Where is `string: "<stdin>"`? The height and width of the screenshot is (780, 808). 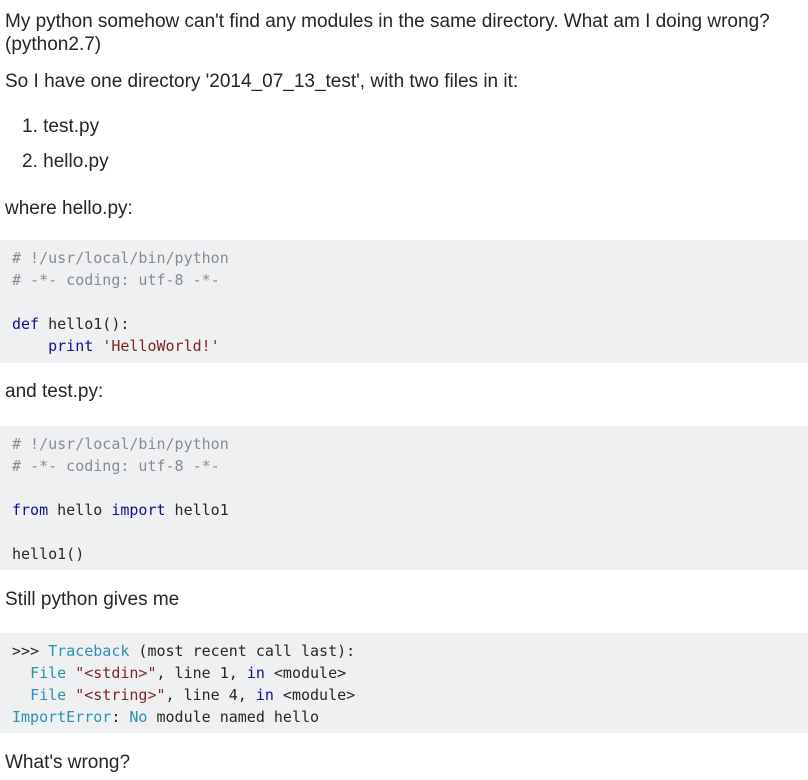 string: "<stdin>" is located at coordinates (116, 673).